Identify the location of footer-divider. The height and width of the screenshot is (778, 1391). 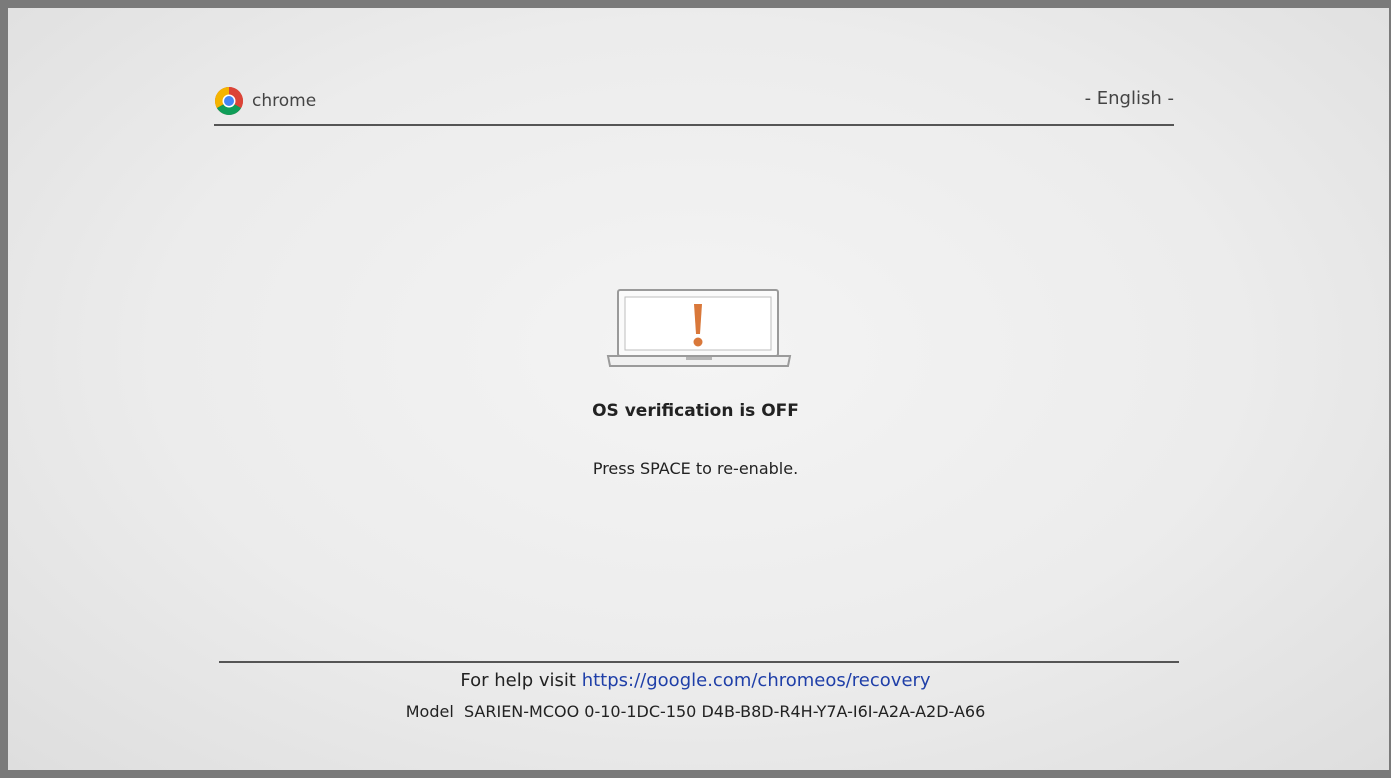
(699, 662).